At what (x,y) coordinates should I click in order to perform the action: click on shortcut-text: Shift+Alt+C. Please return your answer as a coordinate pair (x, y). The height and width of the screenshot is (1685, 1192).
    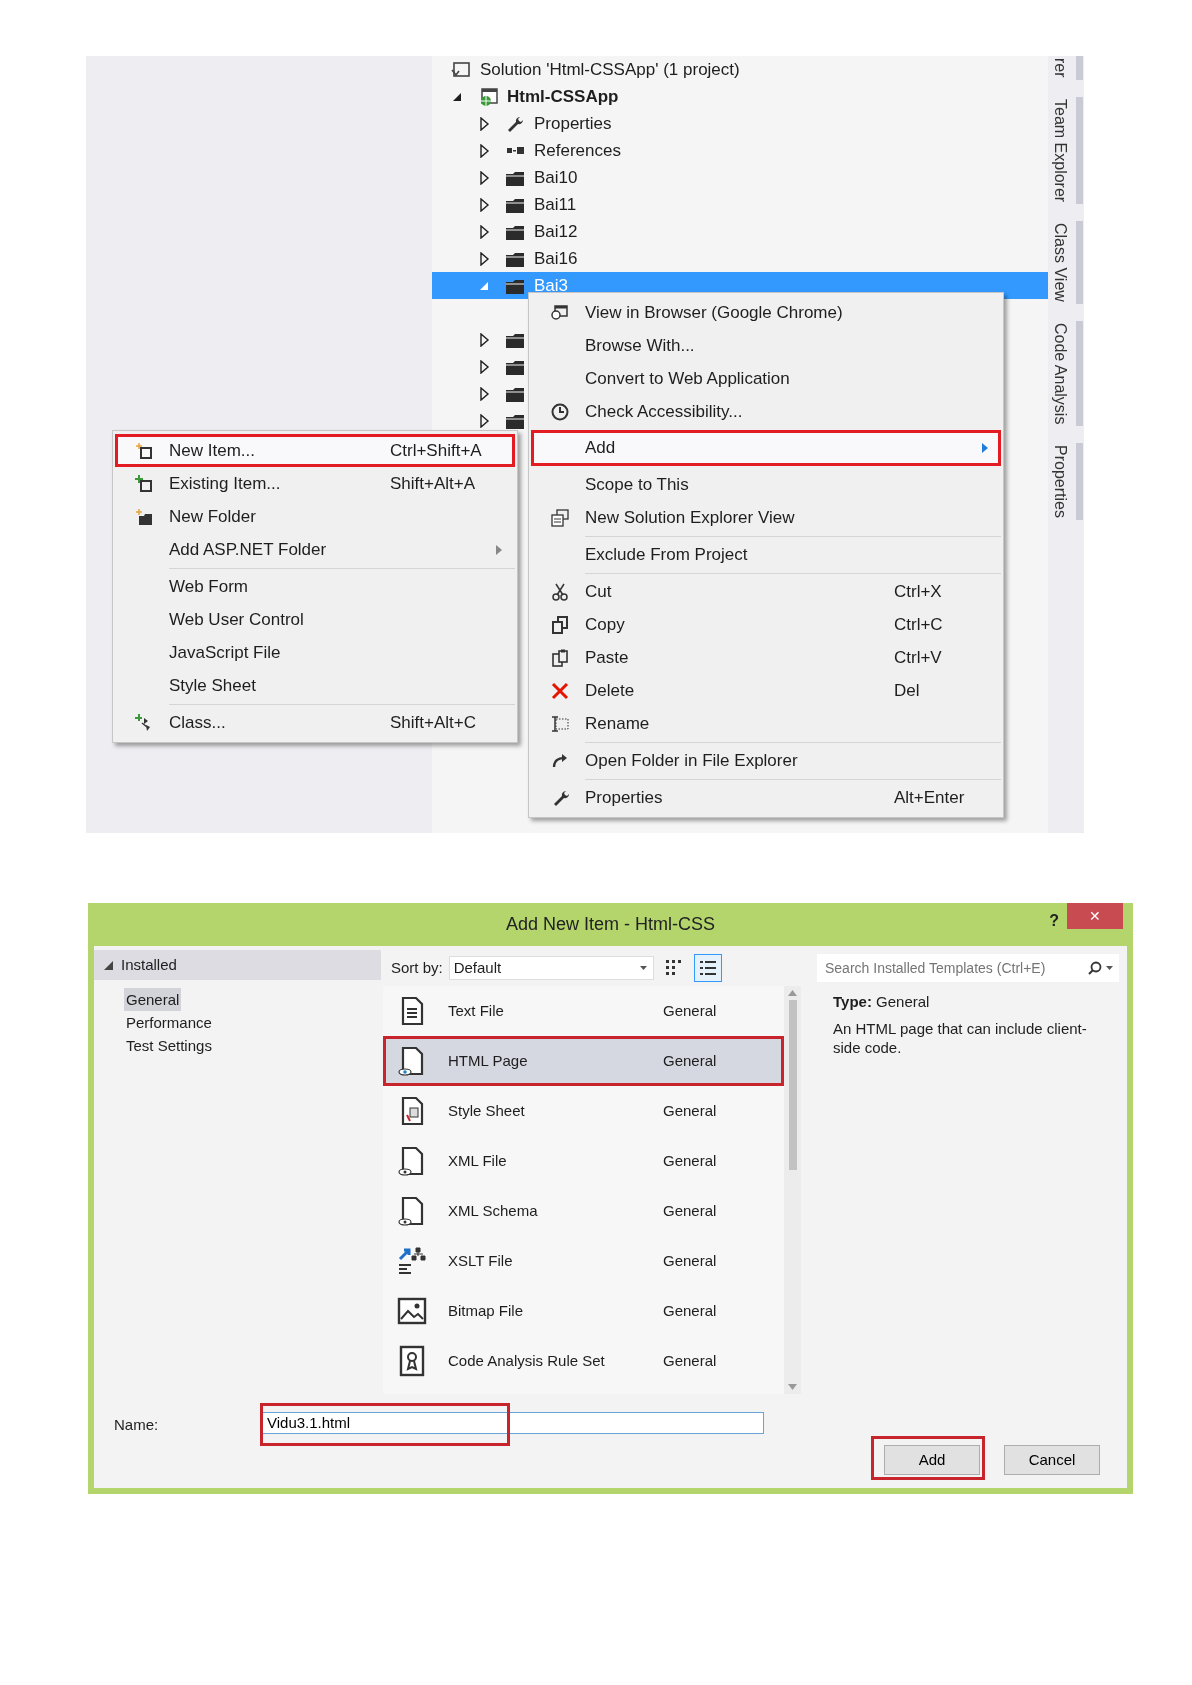
    Looking at the image, I should click on (433, 722).